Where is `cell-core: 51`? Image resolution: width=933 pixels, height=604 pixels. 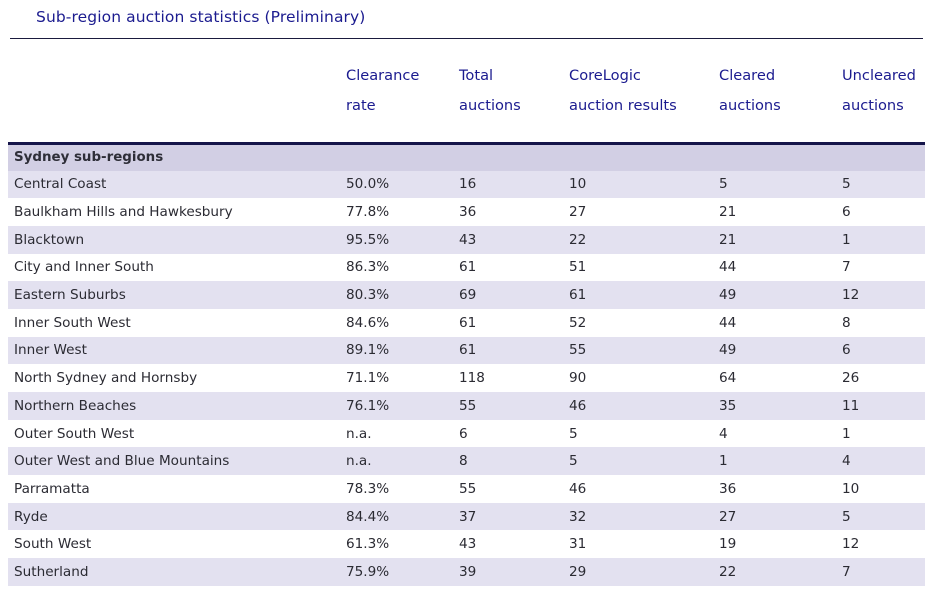
cell-core: 51 is located at coordinates (640, 267).